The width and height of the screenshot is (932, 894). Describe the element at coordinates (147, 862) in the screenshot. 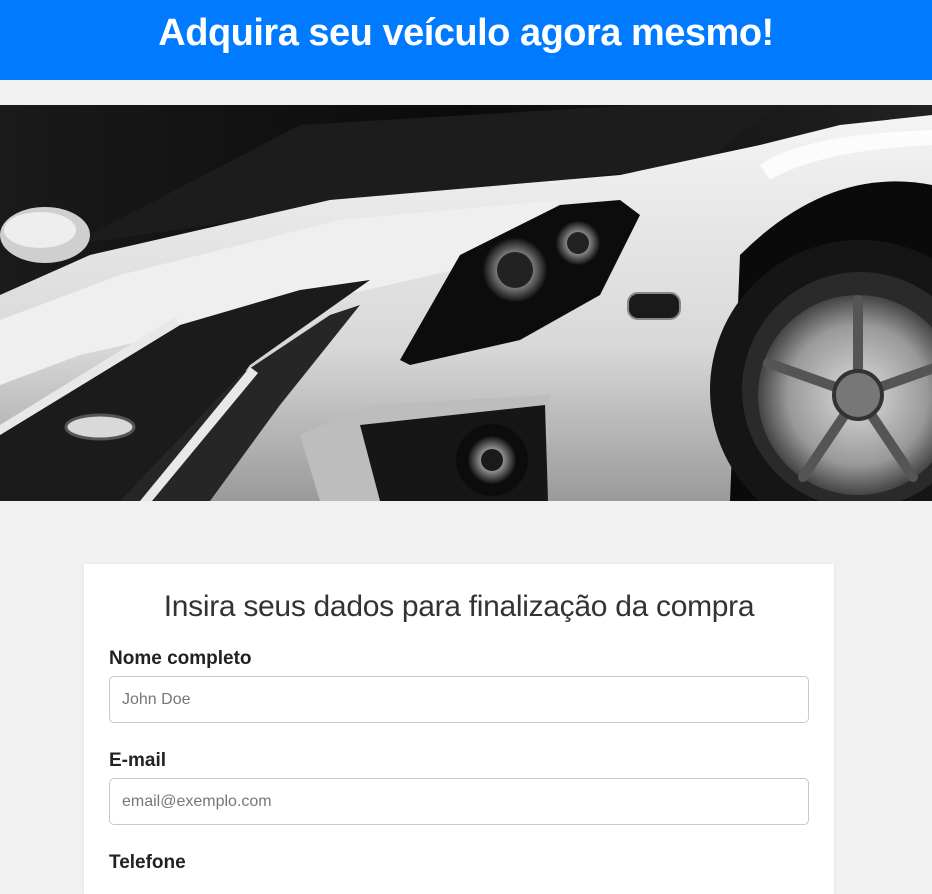

I see `phone-label: Telefone` at that location.